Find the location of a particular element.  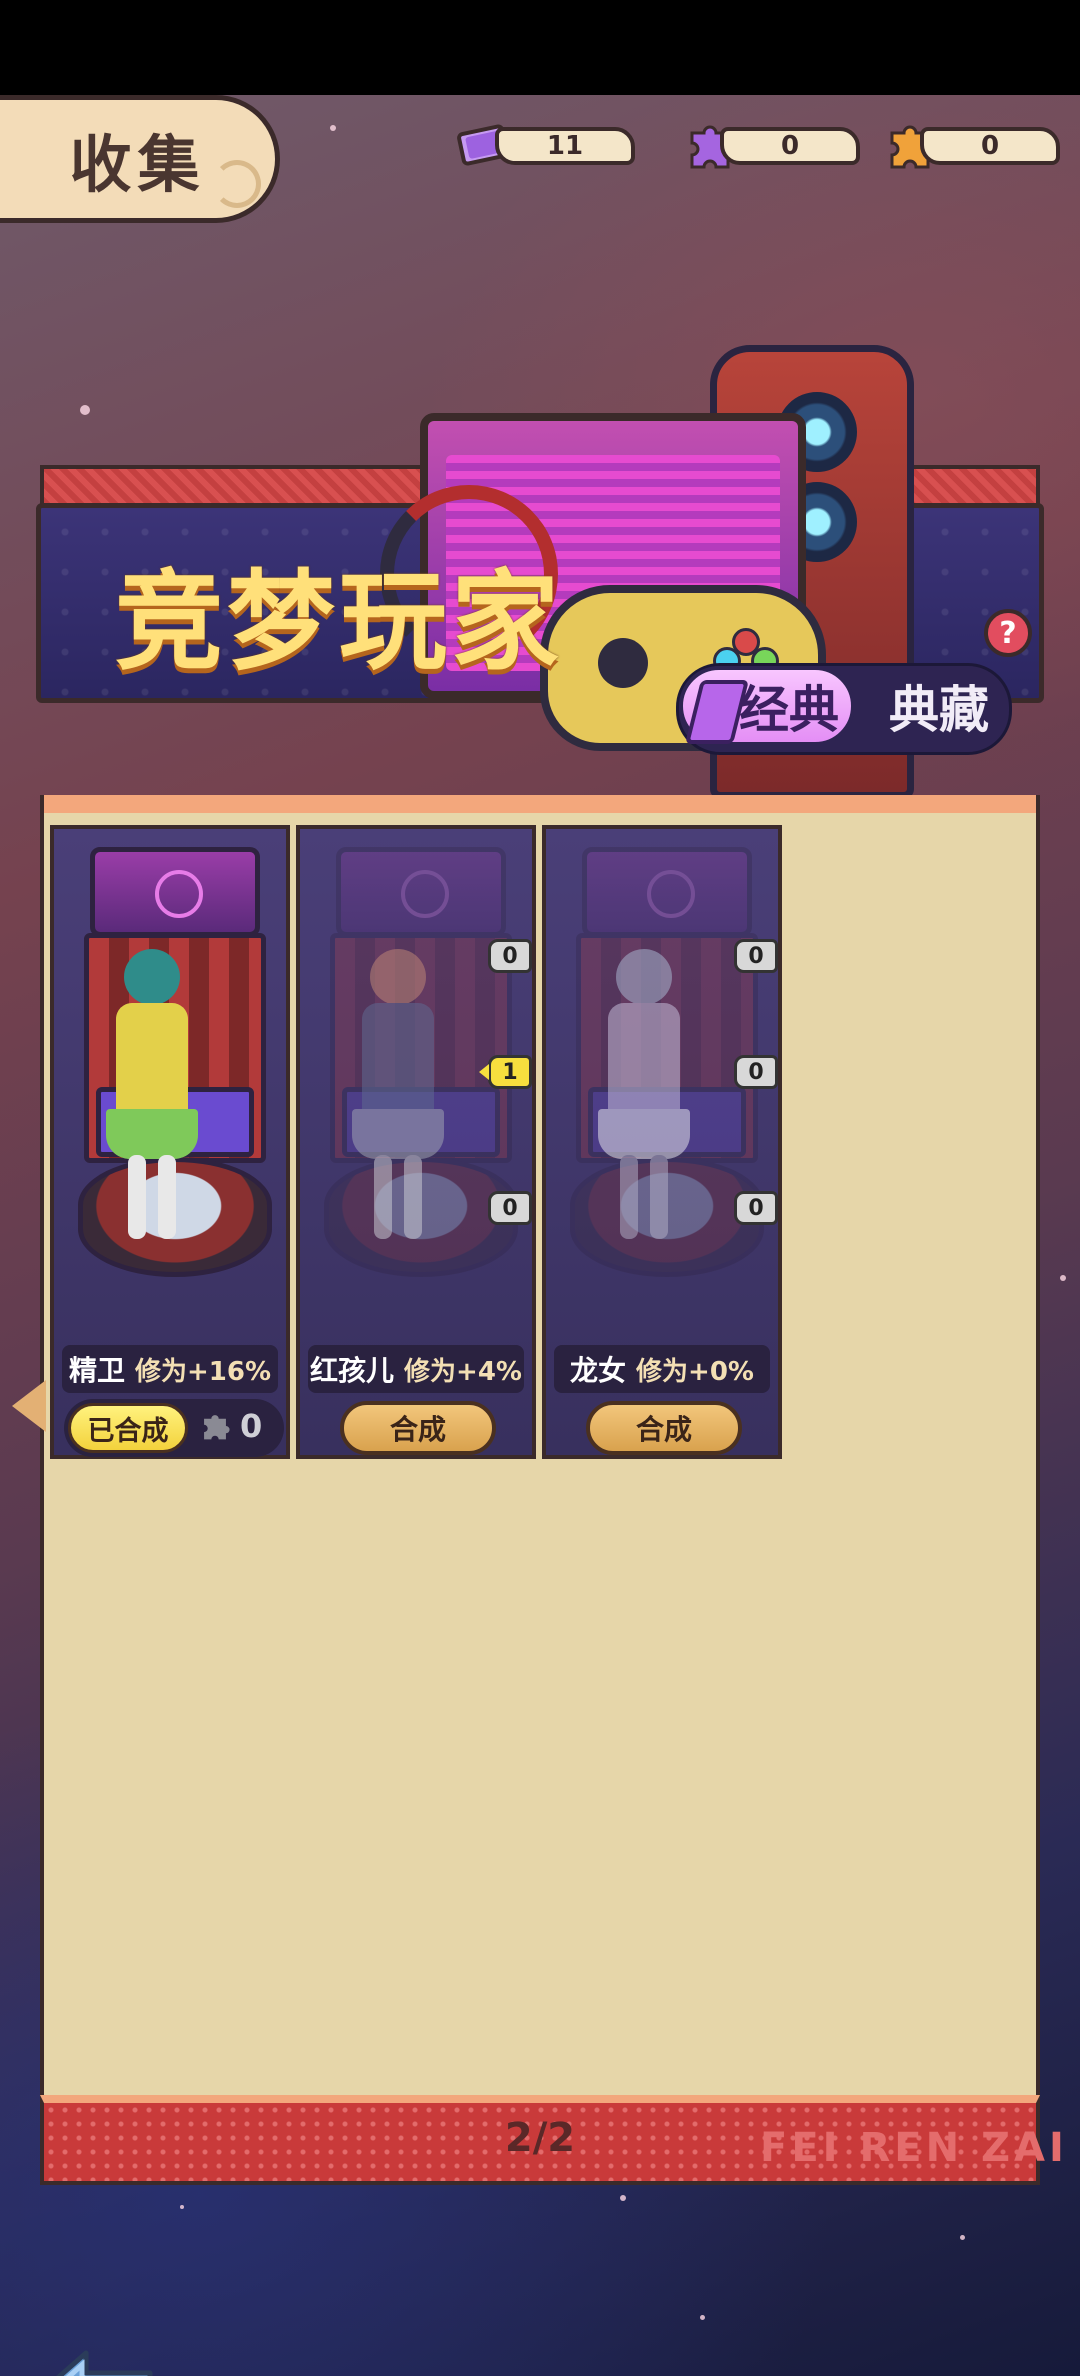

character-card-longnv: 0 0 0 龙女 修为+0% 合成 is located at coordinates (662, 1142).